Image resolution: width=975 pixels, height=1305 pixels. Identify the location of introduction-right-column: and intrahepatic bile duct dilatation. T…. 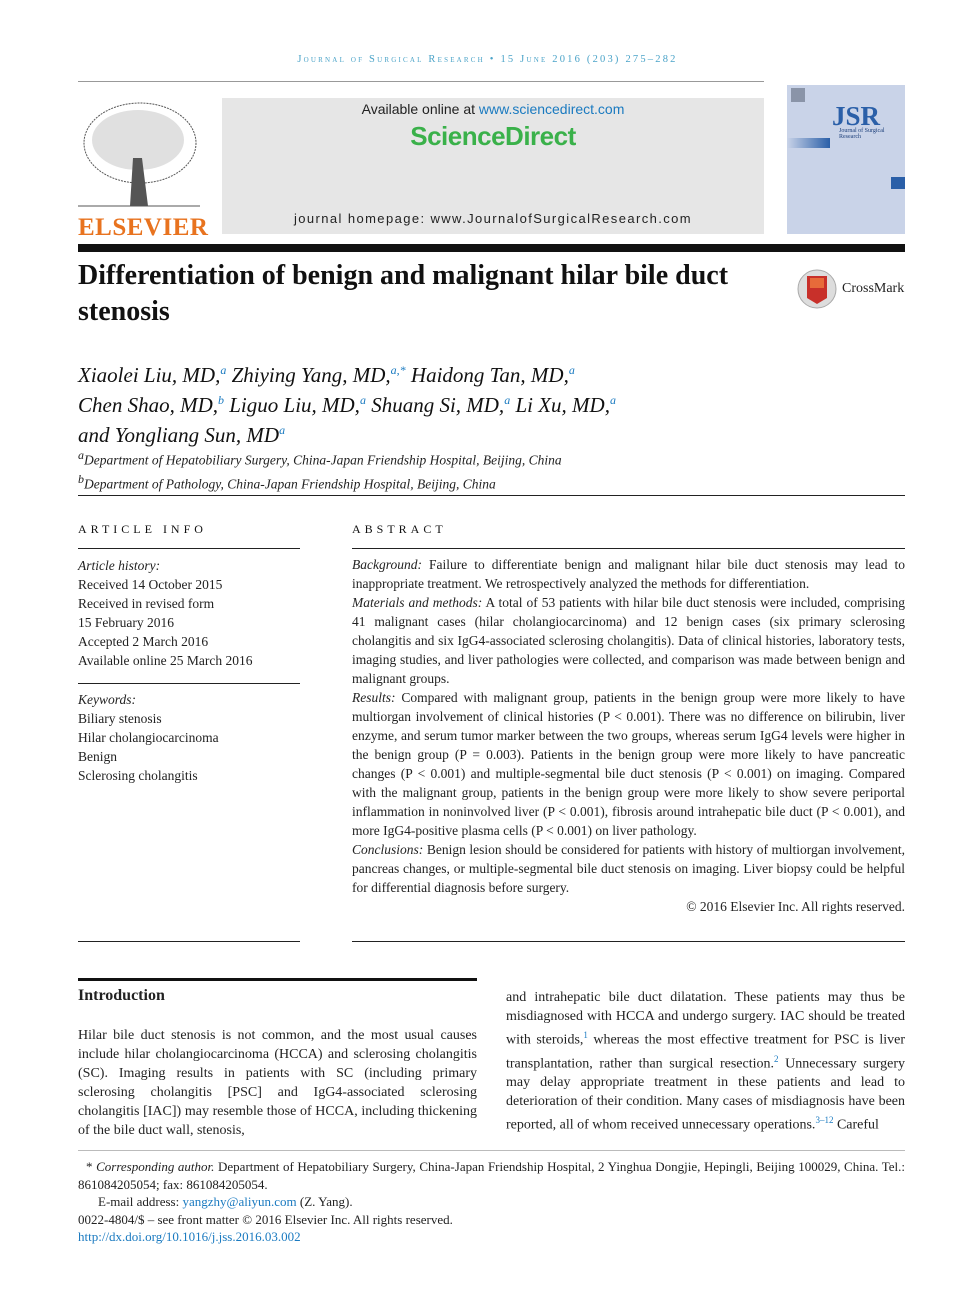
(705, 1061).